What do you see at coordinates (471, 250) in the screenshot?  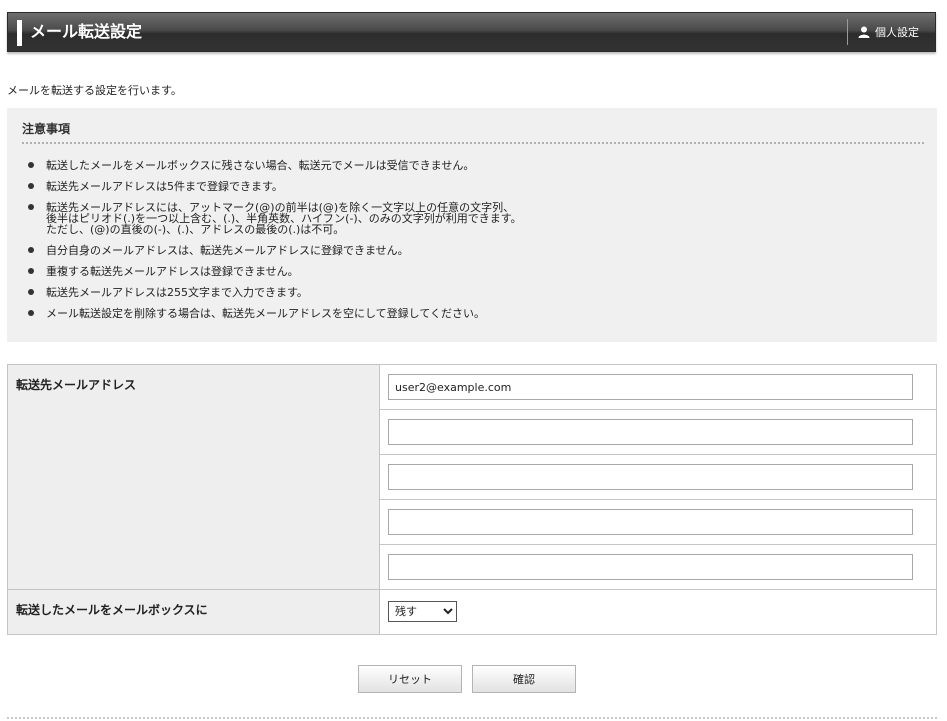 I see `notice-item: 自分自身のメールアドレスは、転送先メールアドレスに登録できません。` at bounding box center [471, 250].